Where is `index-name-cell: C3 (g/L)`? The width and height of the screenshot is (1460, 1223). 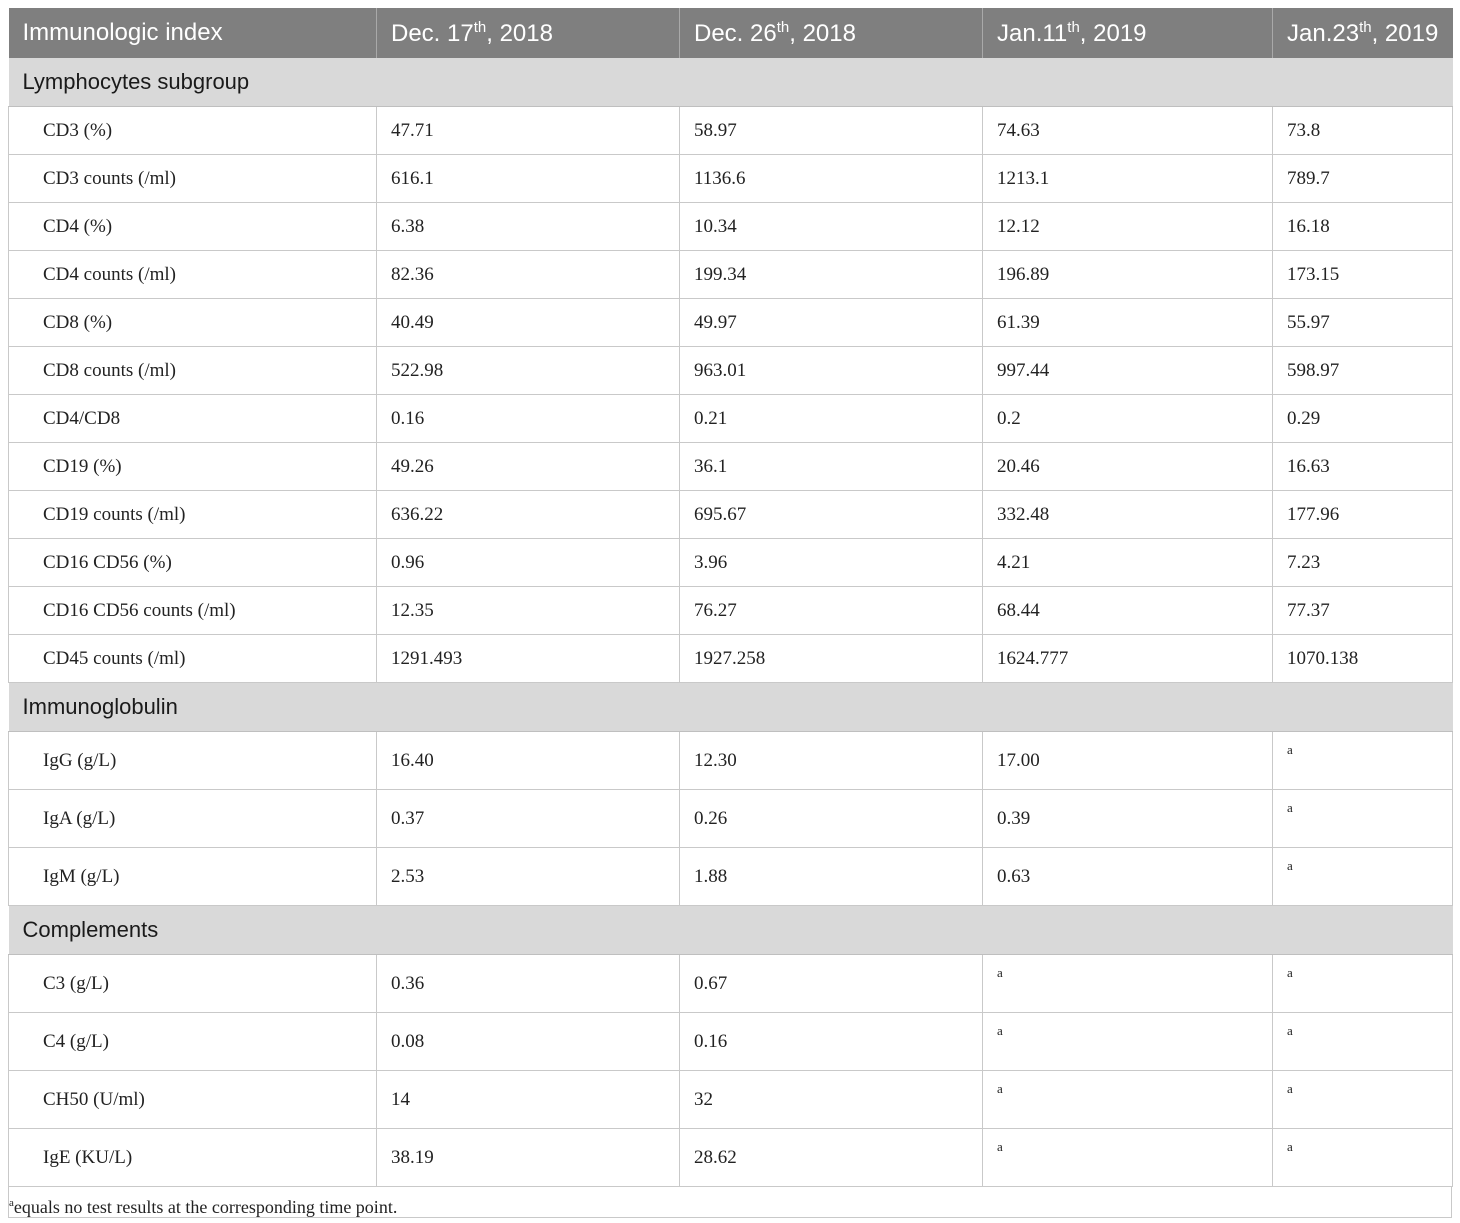
index-name-cell: C3 (g/L) is located at coordinates (192, 983).